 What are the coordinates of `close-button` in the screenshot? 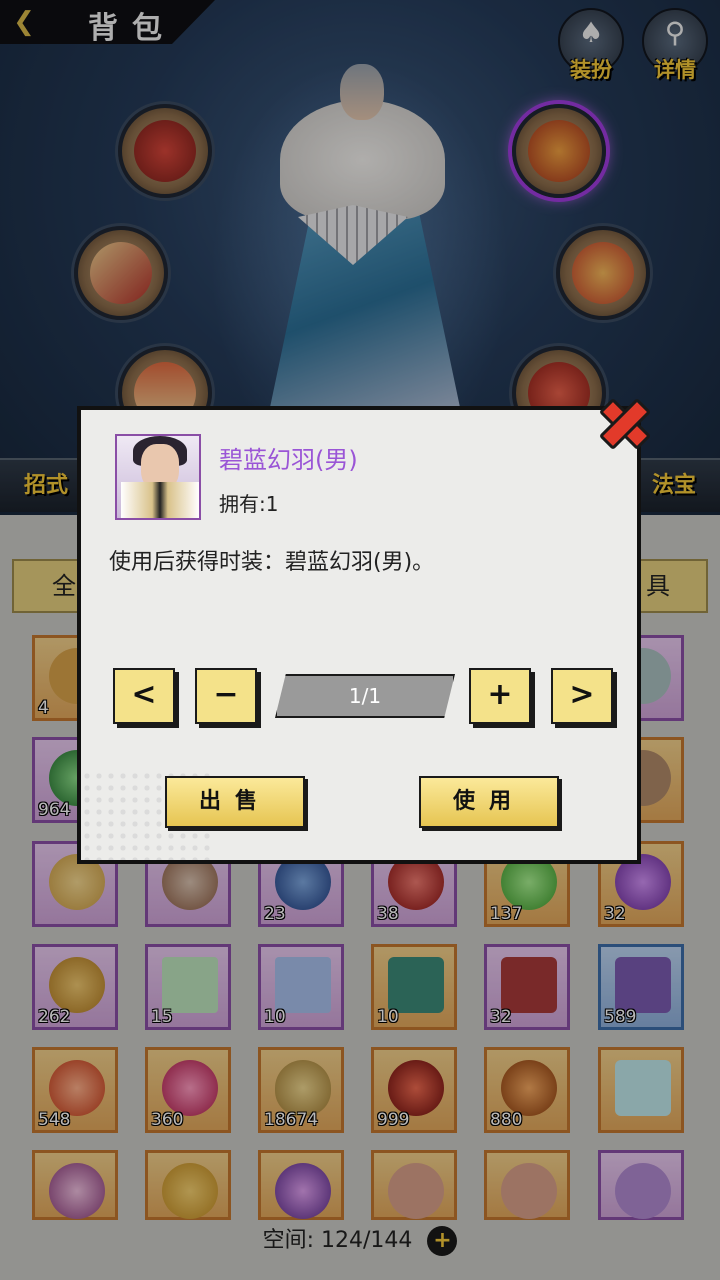 It's located at (622, 422).